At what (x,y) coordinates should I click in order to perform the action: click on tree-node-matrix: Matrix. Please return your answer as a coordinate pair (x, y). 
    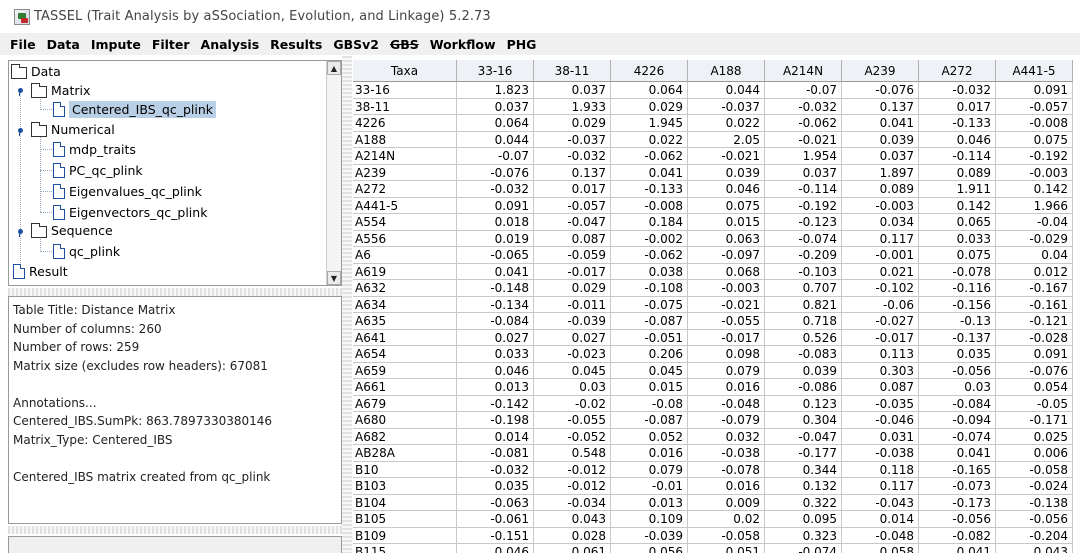
    Looking at the image, I should click on (60, 90).